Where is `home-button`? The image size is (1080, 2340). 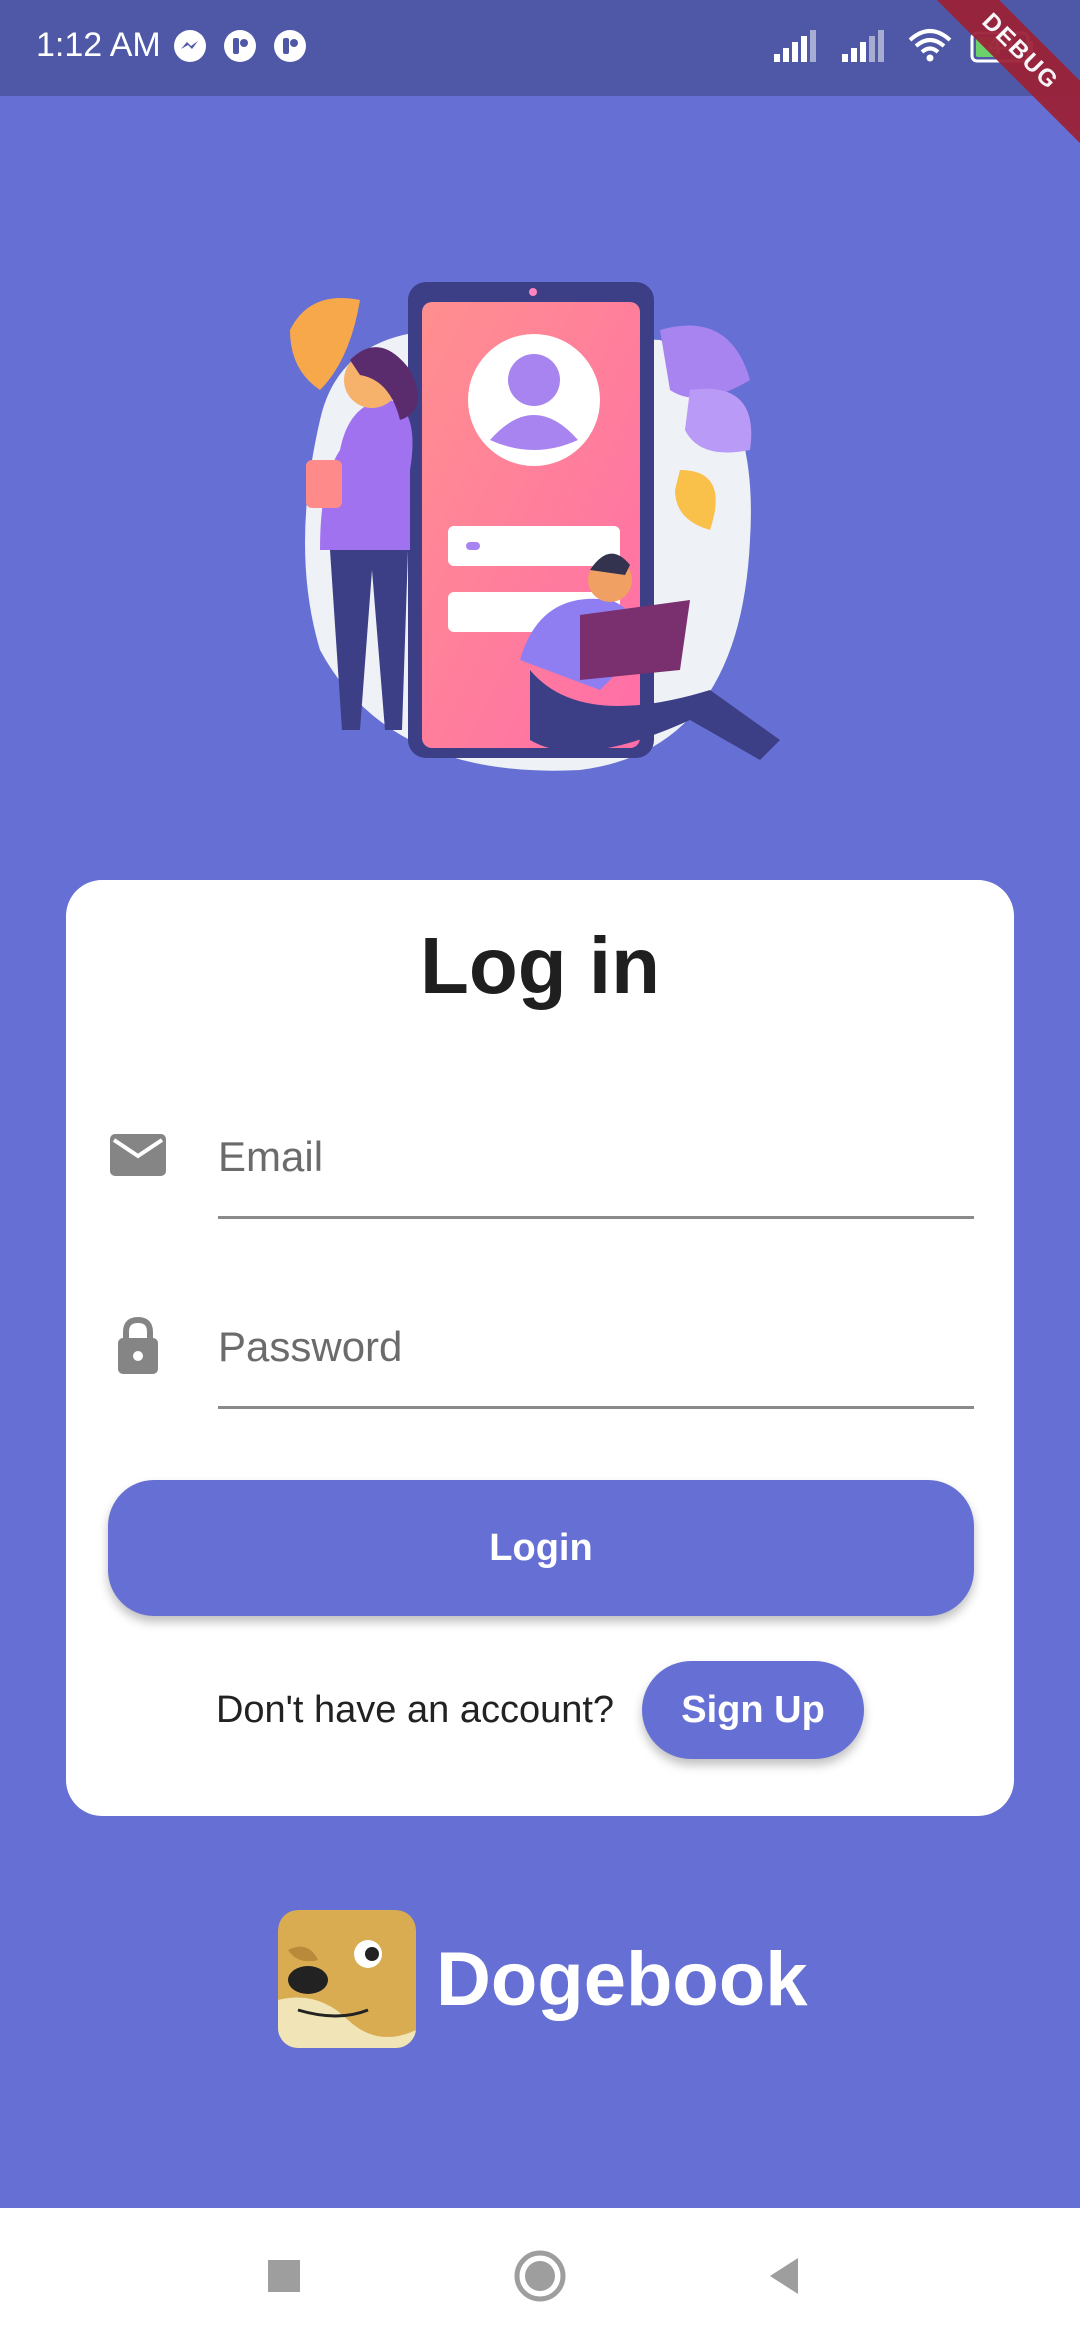
home-button is located at coordinates (540, 2276).